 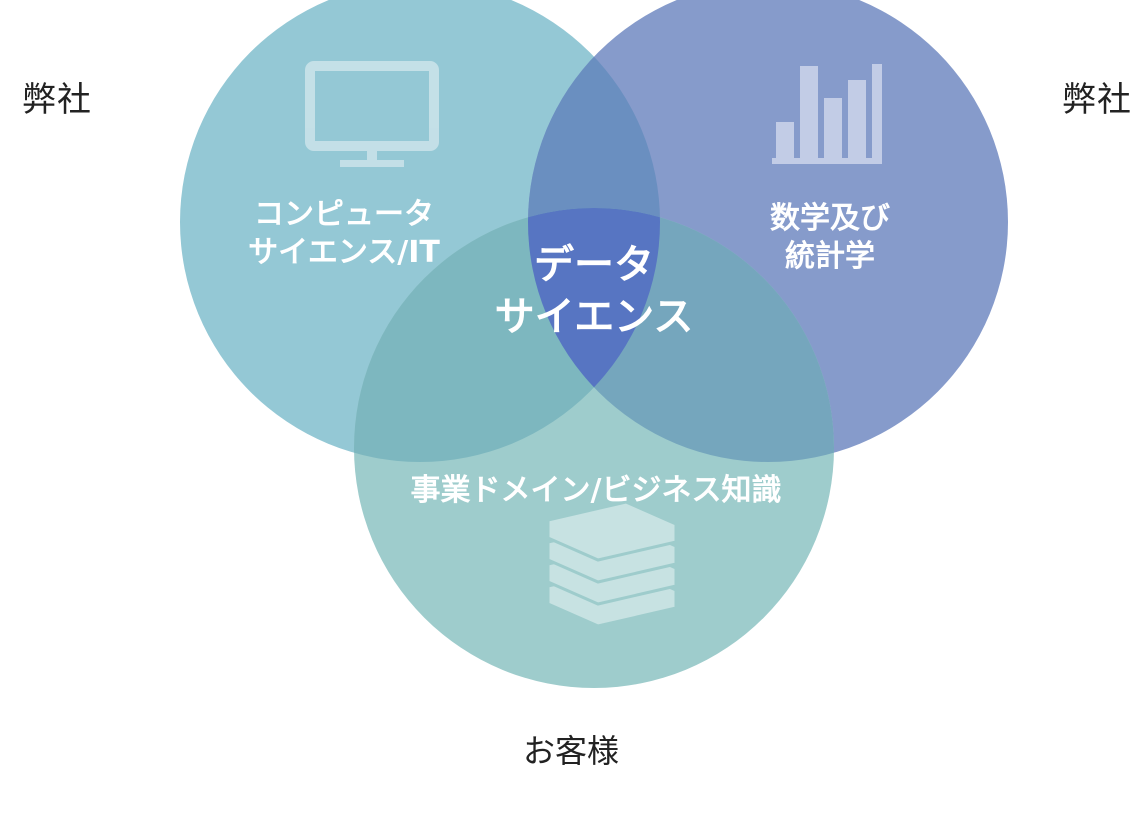 I want to click on center-label-line2: サイエンス, so click(x=594, y=317).